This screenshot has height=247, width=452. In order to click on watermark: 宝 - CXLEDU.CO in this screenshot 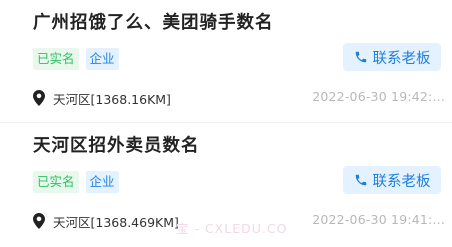, I will do `click(232, 228)`.